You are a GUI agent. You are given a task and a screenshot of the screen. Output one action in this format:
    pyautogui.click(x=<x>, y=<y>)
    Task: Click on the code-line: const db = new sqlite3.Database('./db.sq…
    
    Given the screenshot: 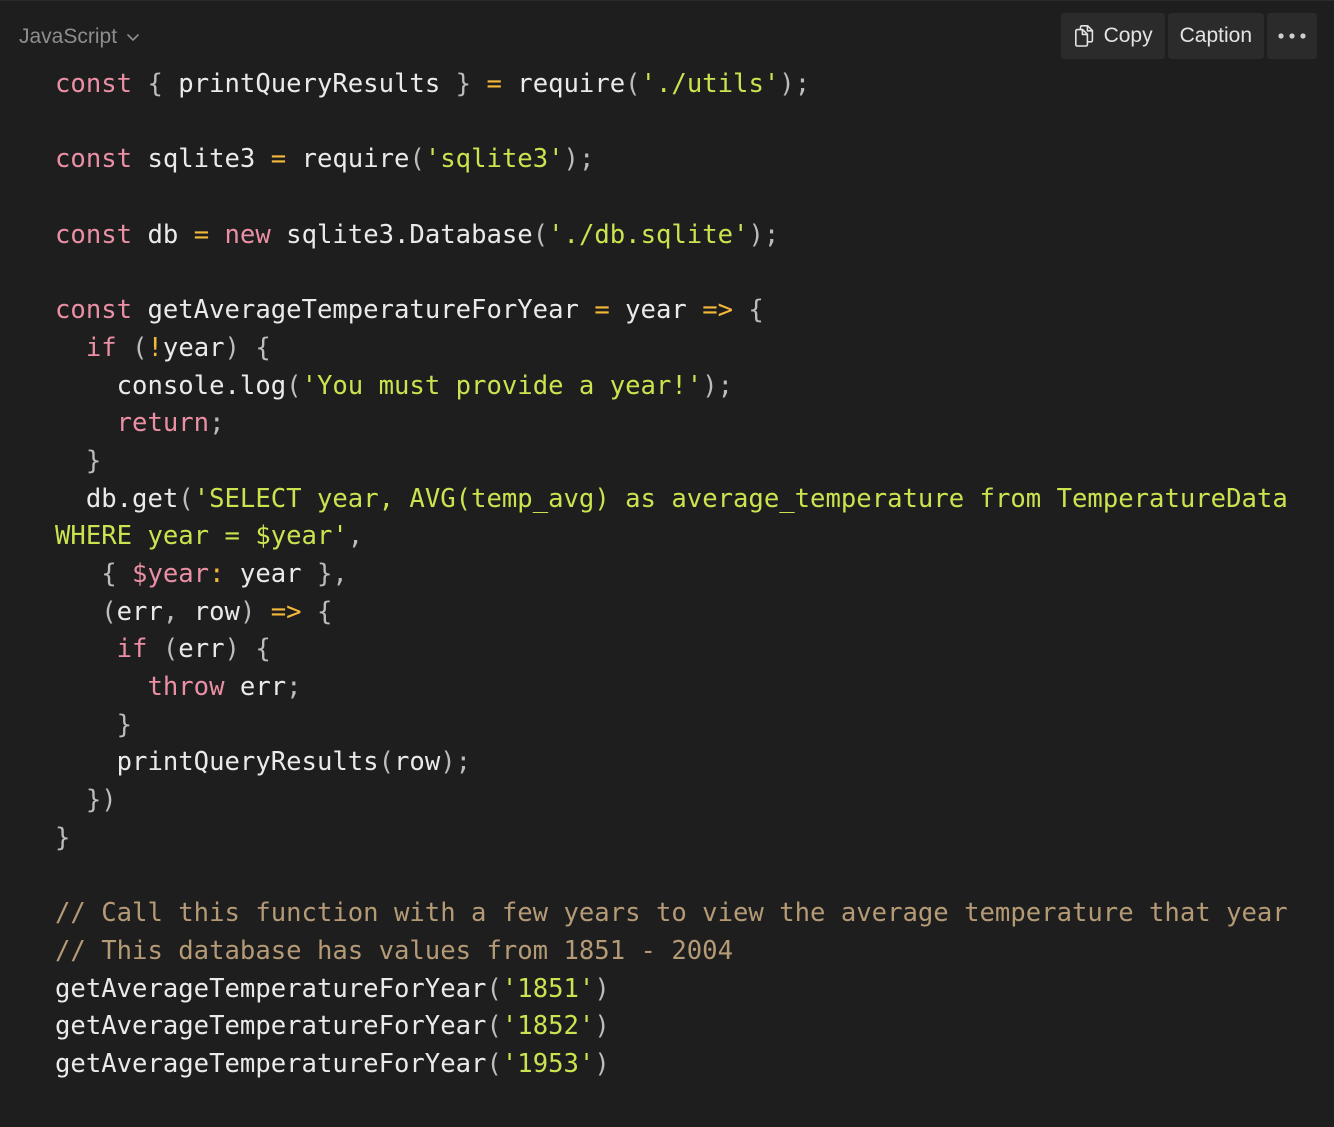 What is the action you would take?
    pyautogui.click(x=671, y=236)
    